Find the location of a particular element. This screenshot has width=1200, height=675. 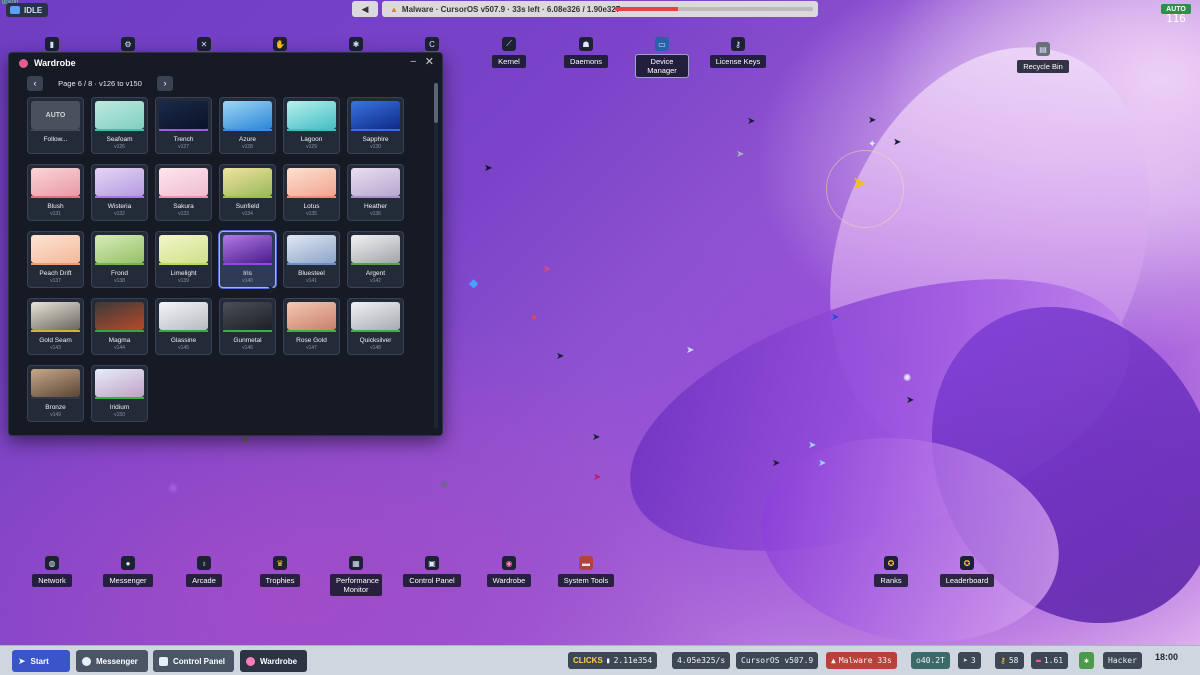

desktop-icon-messenger: ● Messenger is located at coordinates (128, 571).